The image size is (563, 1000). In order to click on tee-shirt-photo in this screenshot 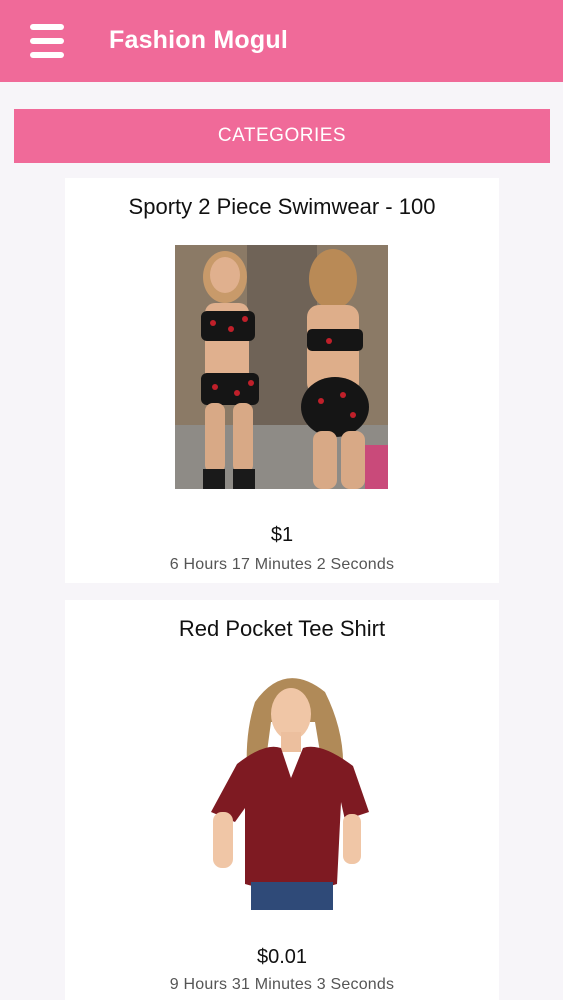, I will do `click(285, 786)`.